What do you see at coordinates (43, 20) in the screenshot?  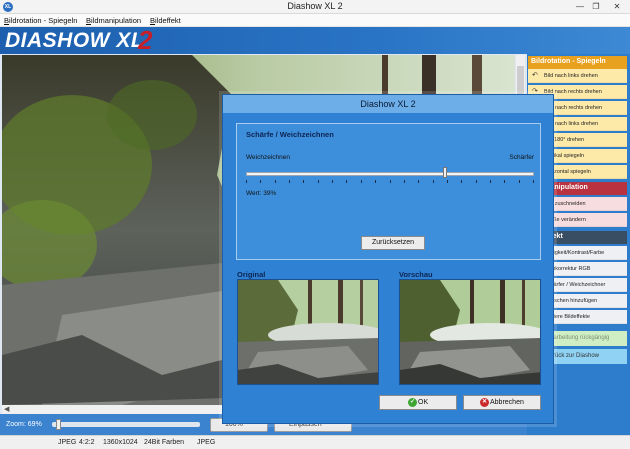 I see `menu-label: ildrotation - Spiegeln` at bounding box center [43, 20].